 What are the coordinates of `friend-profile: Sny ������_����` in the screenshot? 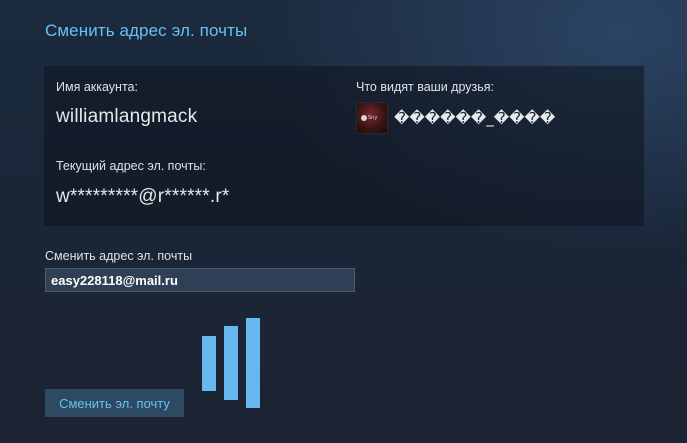 It's located at (455, 118).